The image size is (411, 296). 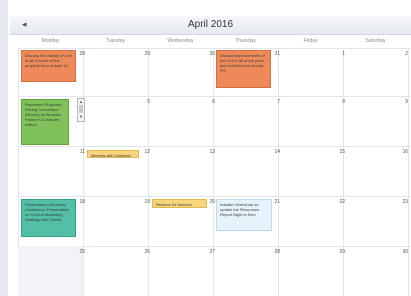 I want to click on weekday-header: Wednesday, so click(x=180, y=41).